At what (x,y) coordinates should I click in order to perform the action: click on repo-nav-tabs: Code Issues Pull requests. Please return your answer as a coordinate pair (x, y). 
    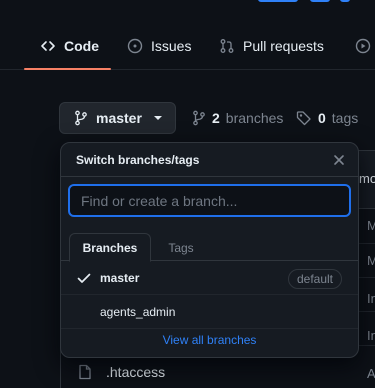
    Looking at the image, I should click on (187, 46).